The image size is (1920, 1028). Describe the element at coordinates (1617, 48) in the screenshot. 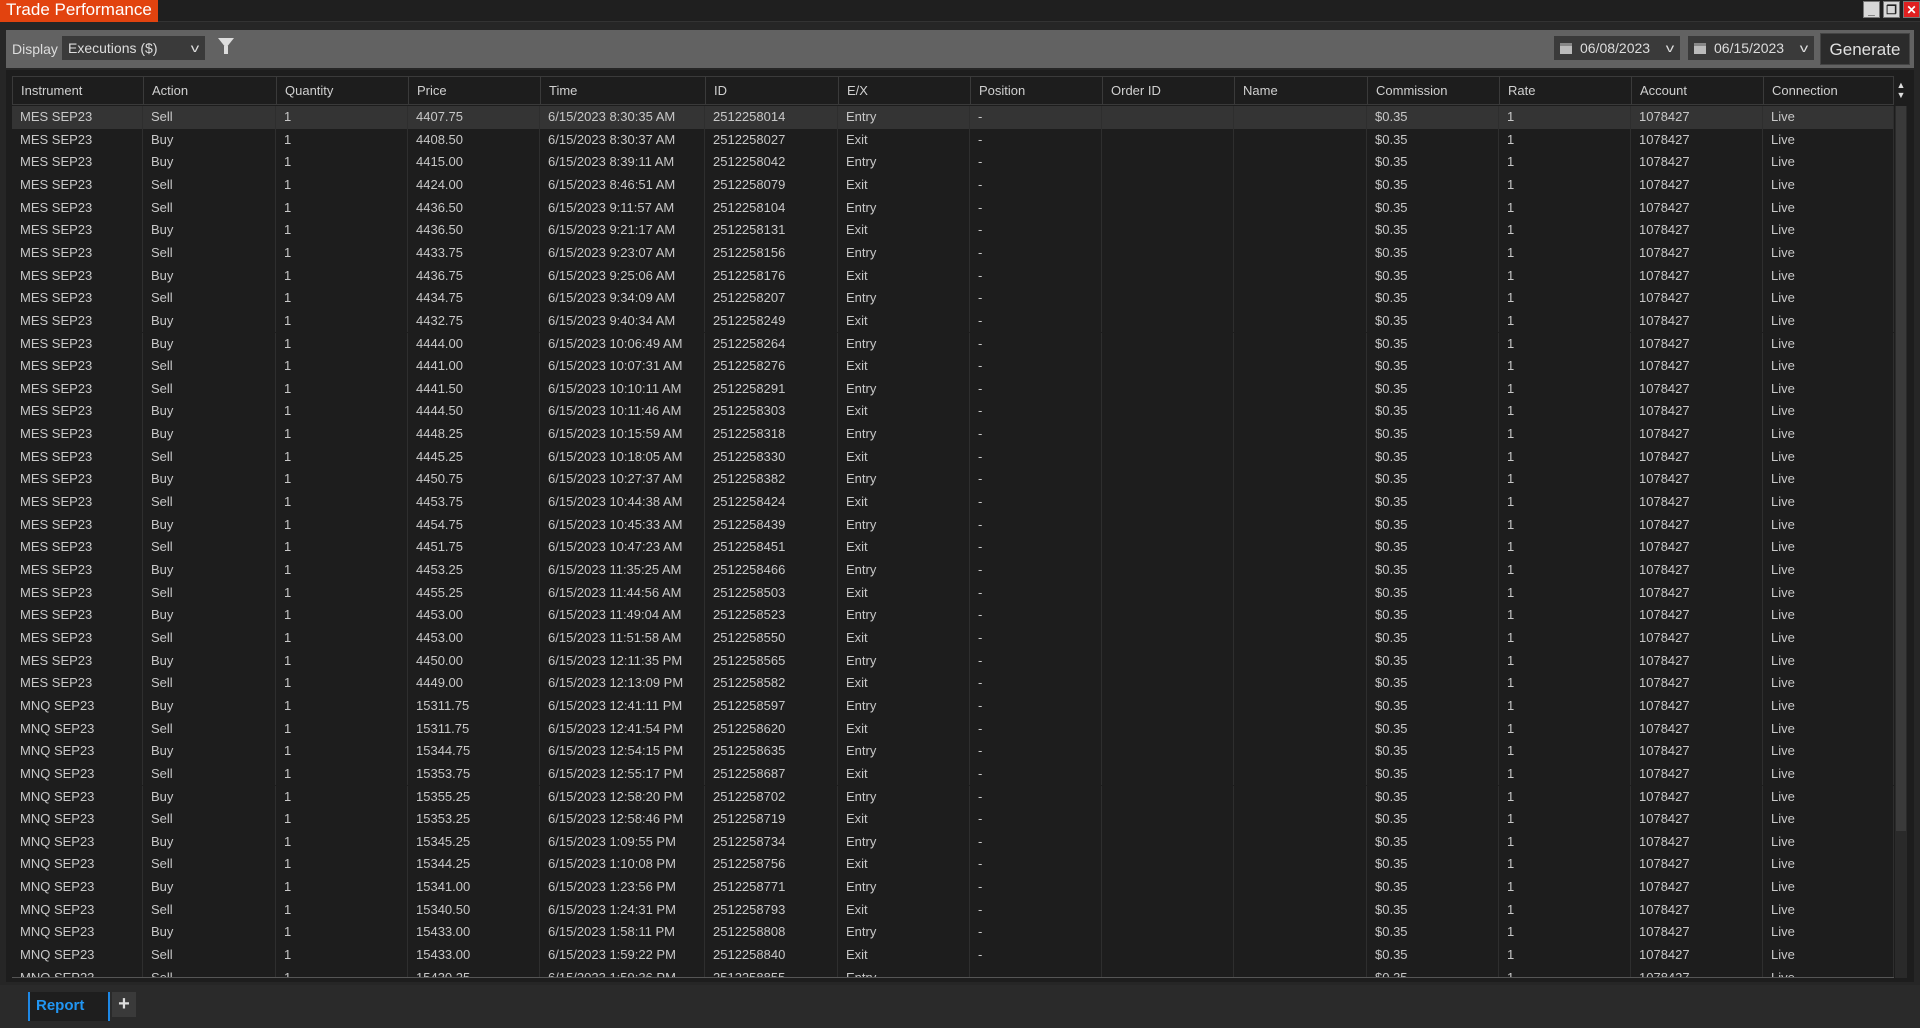

I see `from-date-picker: 06/08/2023 v` at that location.